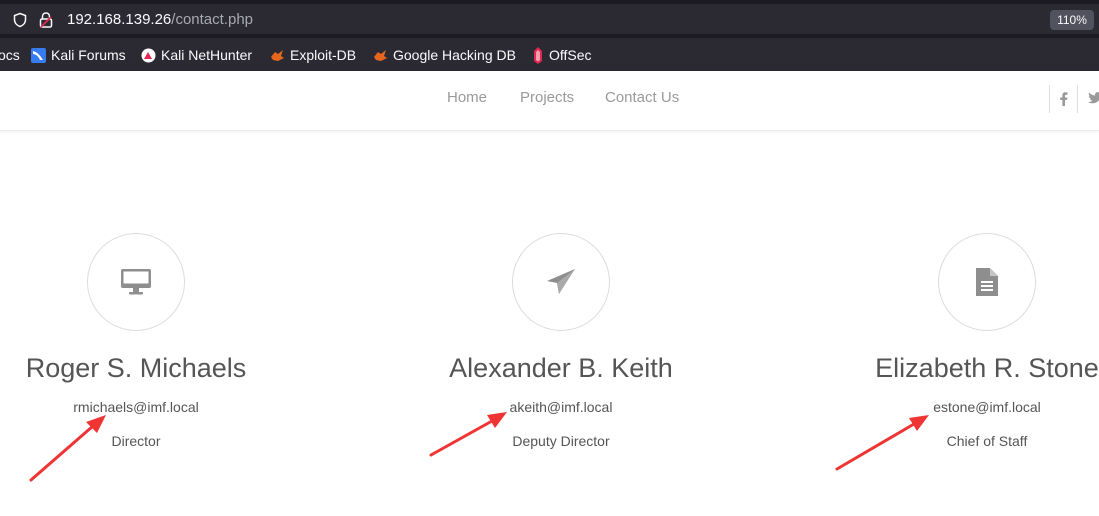 Image resolution: width=1099 pixels, height=516 pixels. I want to click on paper-plane-icon, so click(561, 281).